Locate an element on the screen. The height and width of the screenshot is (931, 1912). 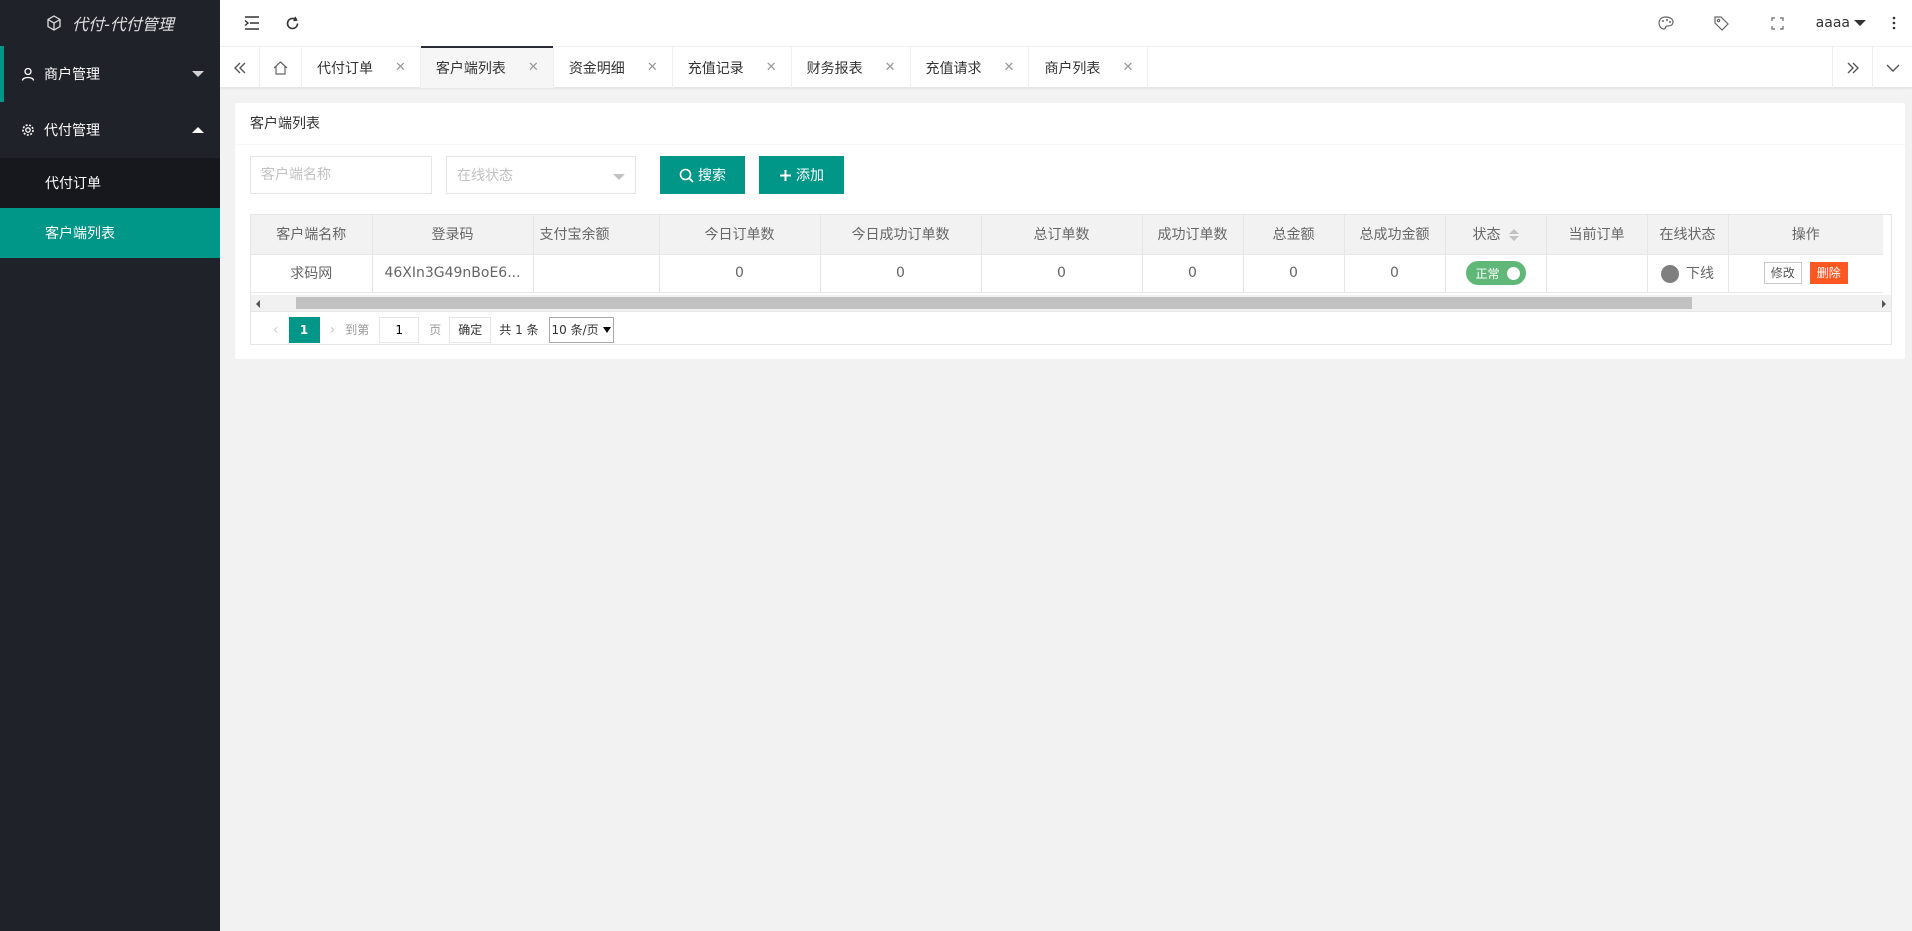
menu-merchant-management: 商户管理 is located at coordinates (110, 74).